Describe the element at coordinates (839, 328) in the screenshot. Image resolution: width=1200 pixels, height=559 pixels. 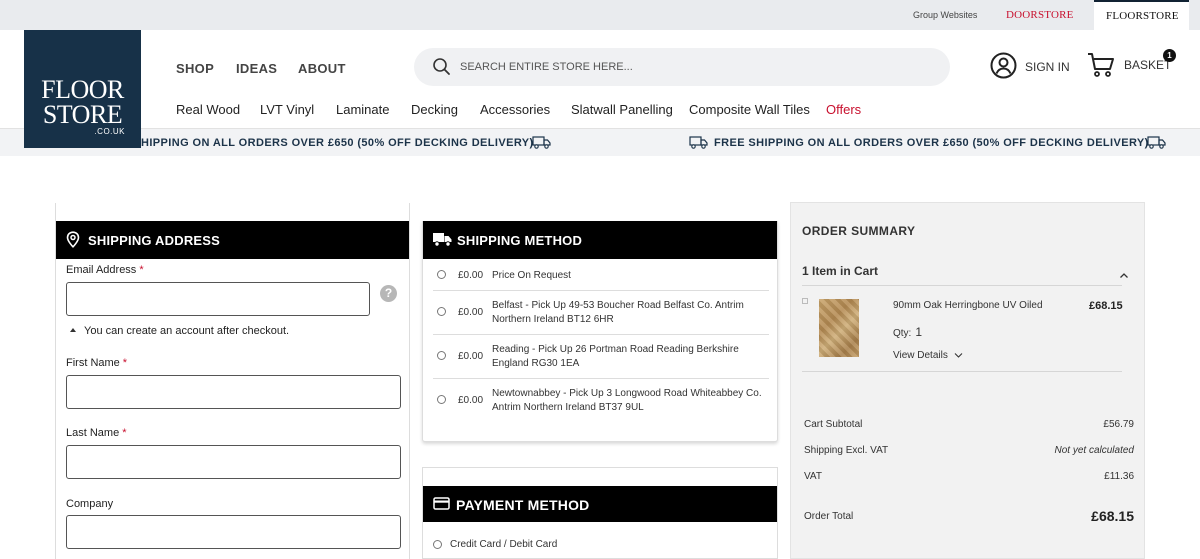
I see `product-thumbnail` at that location.